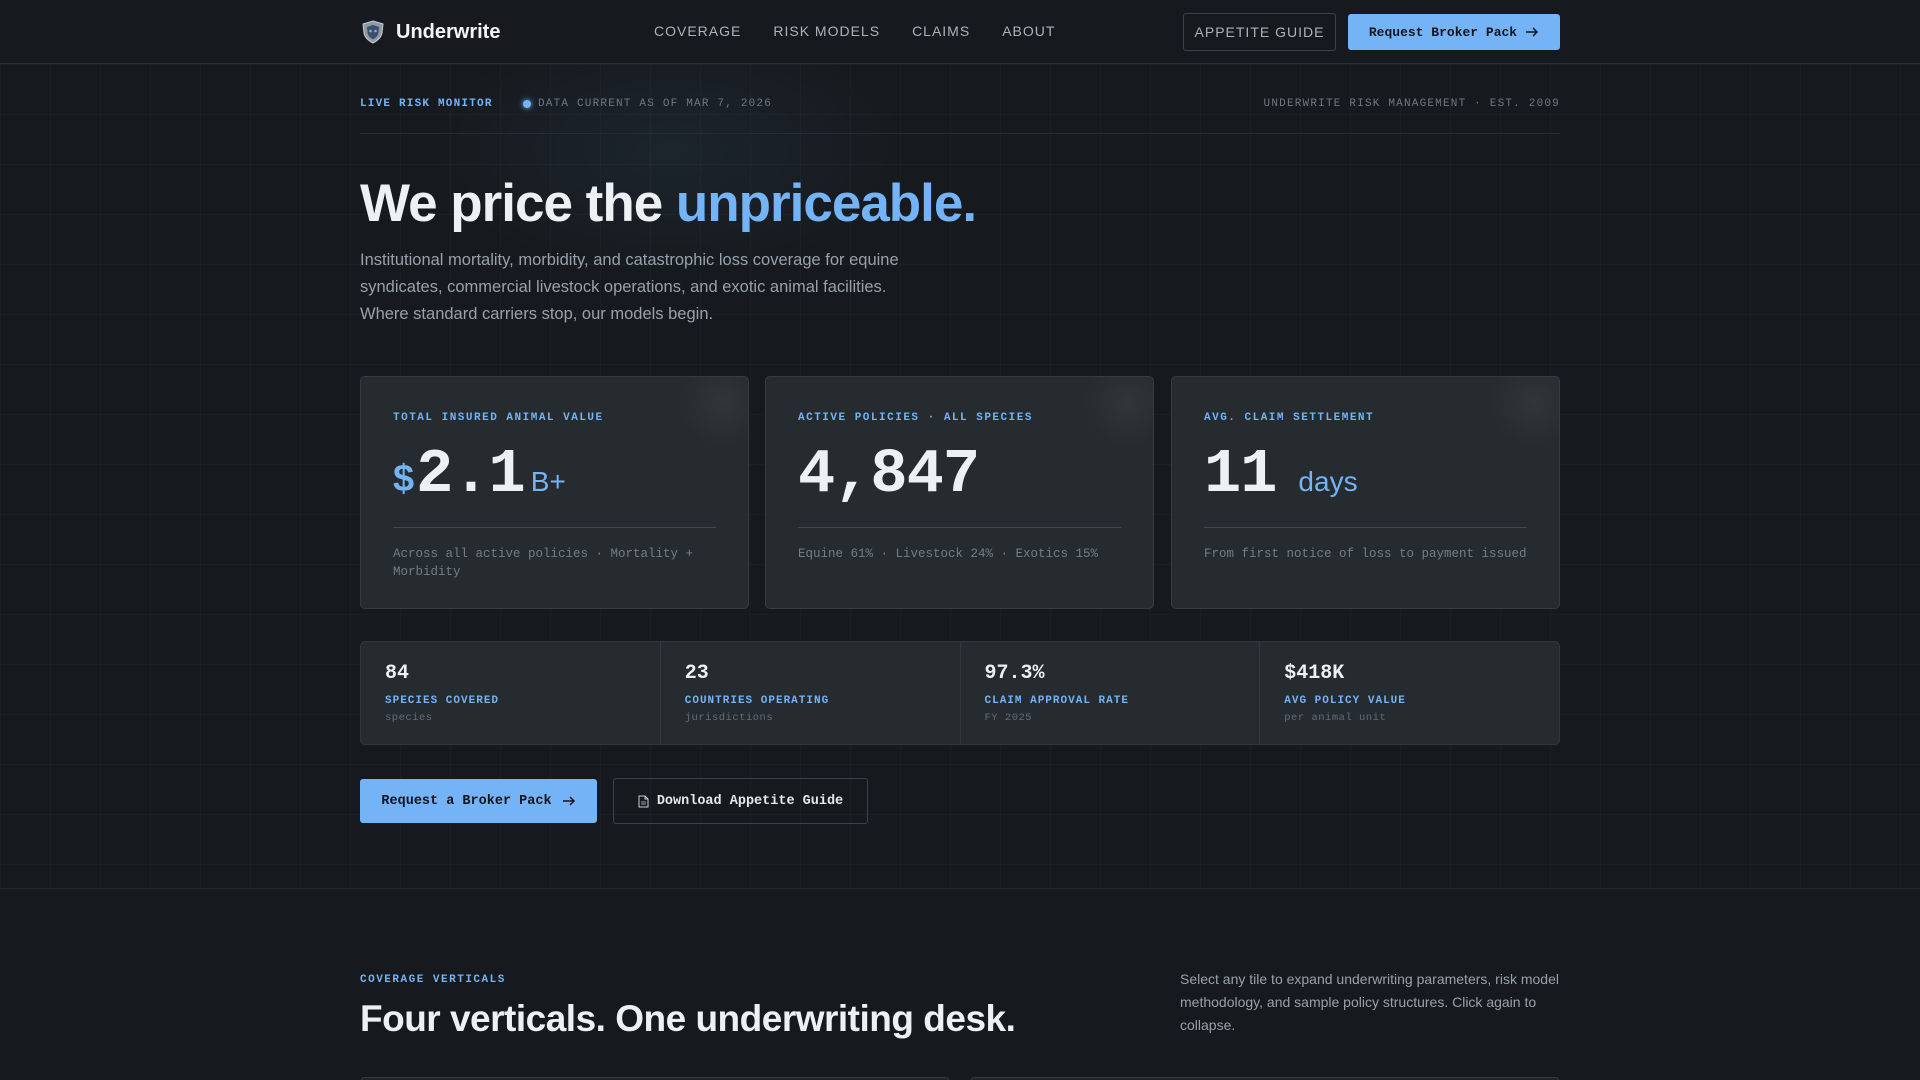  Describe the element at coordinates (1281, 474) in the screenshot. I see `metric-card-value: 11 days` at that location.